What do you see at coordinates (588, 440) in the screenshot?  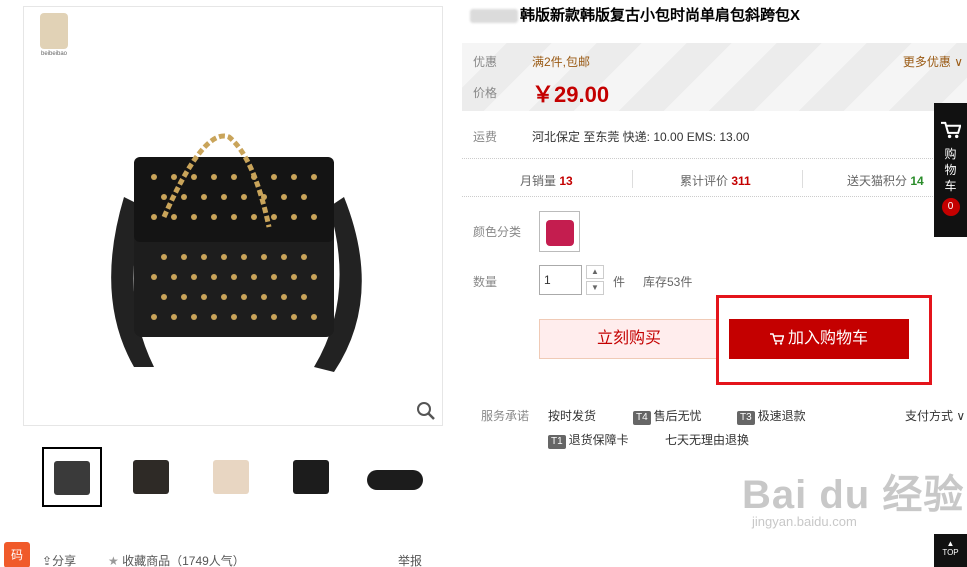 I see `service-item: T1 退货保障卡` at bounding box center [588, 440].